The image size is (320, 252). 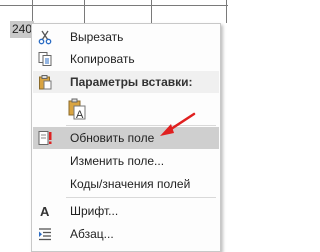 I want to click on menu-item-label: Вырезать, so click(x=97, y=37).